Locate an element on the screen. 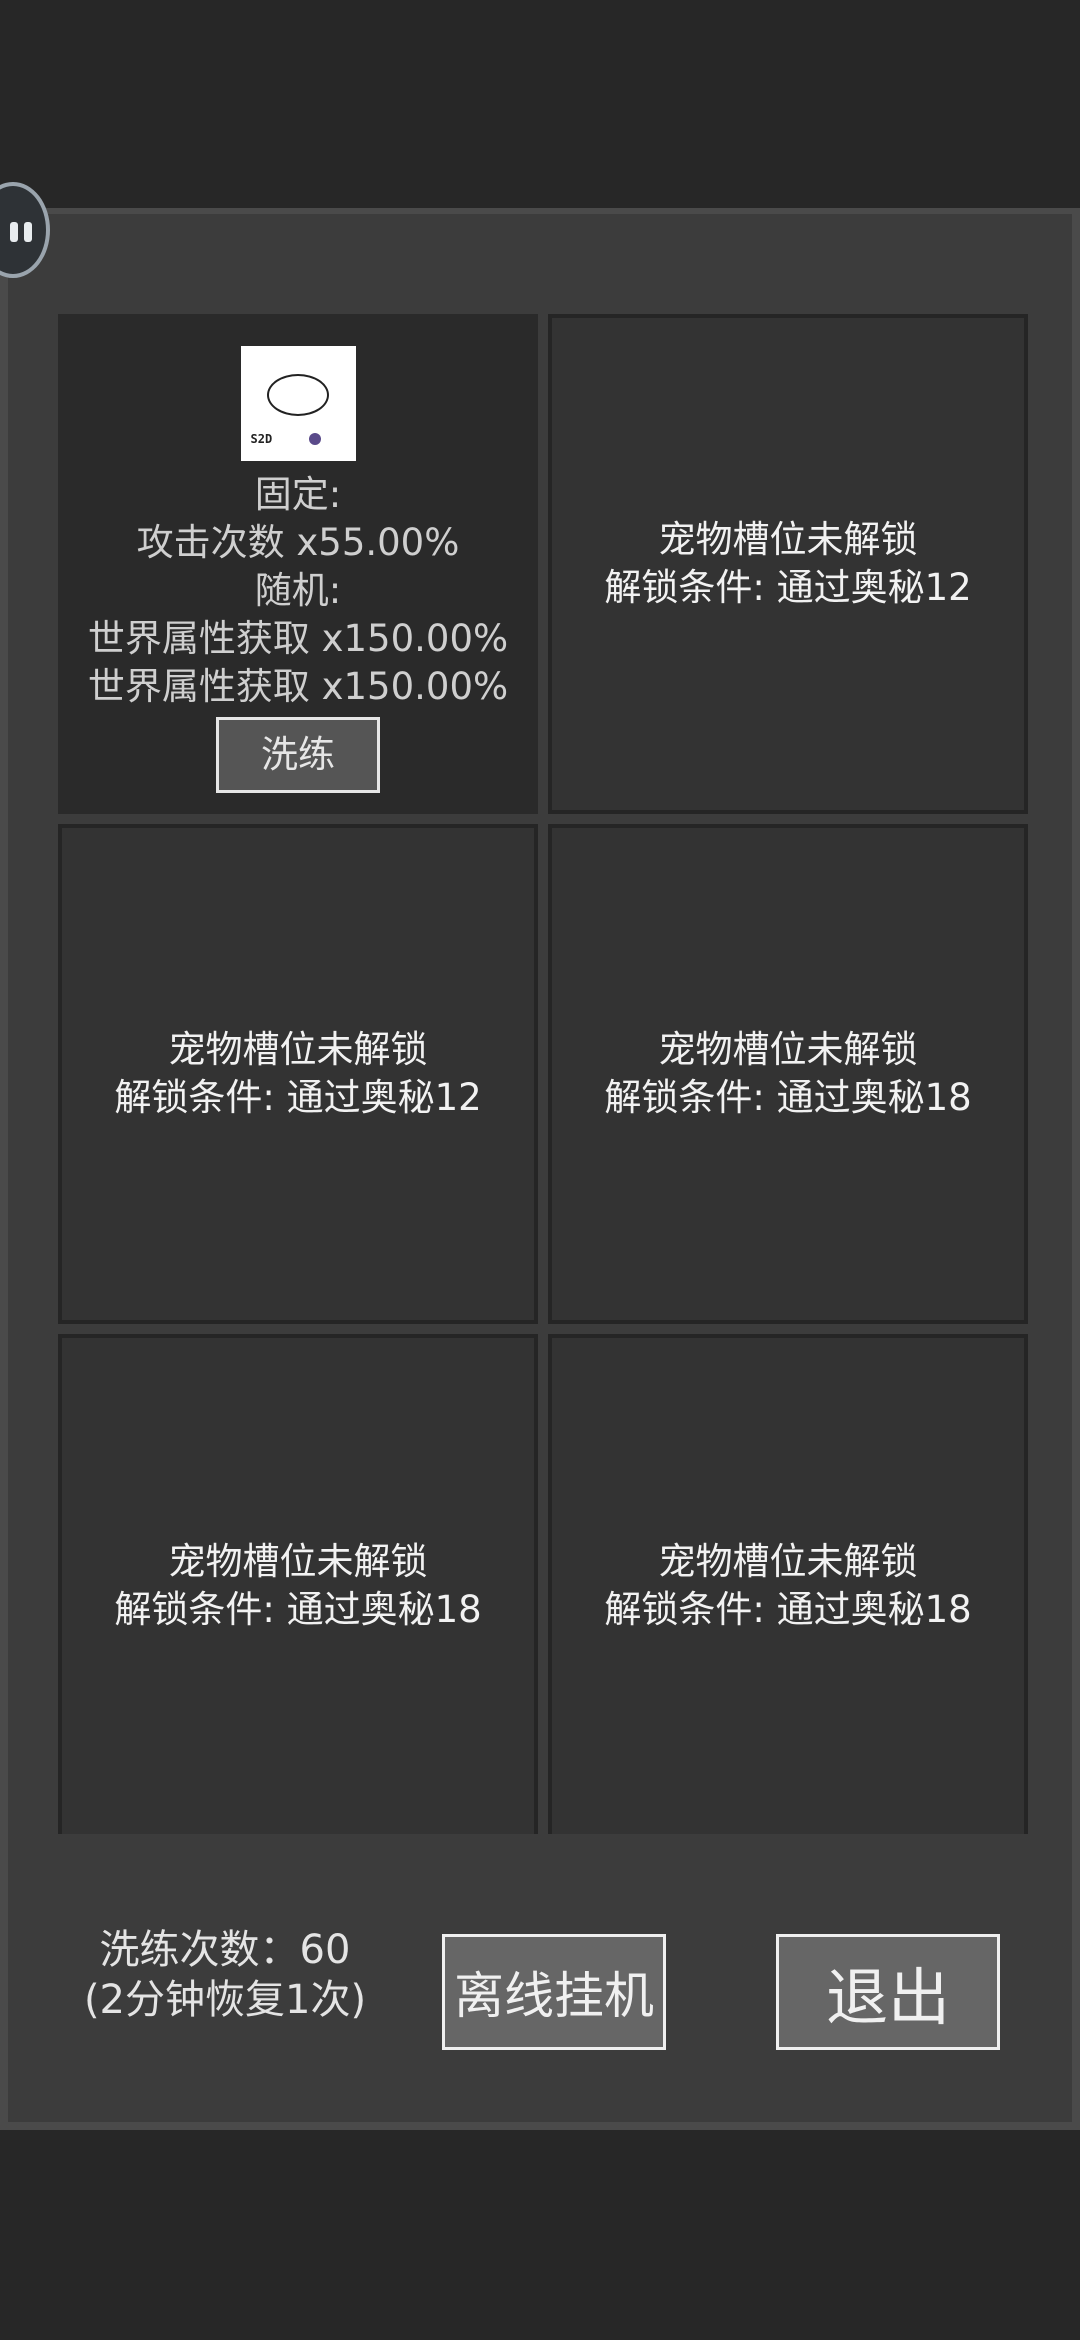 This screenshot has width=1080, height=2340. pet-mark: S2D is located at coordinates (261, 439).